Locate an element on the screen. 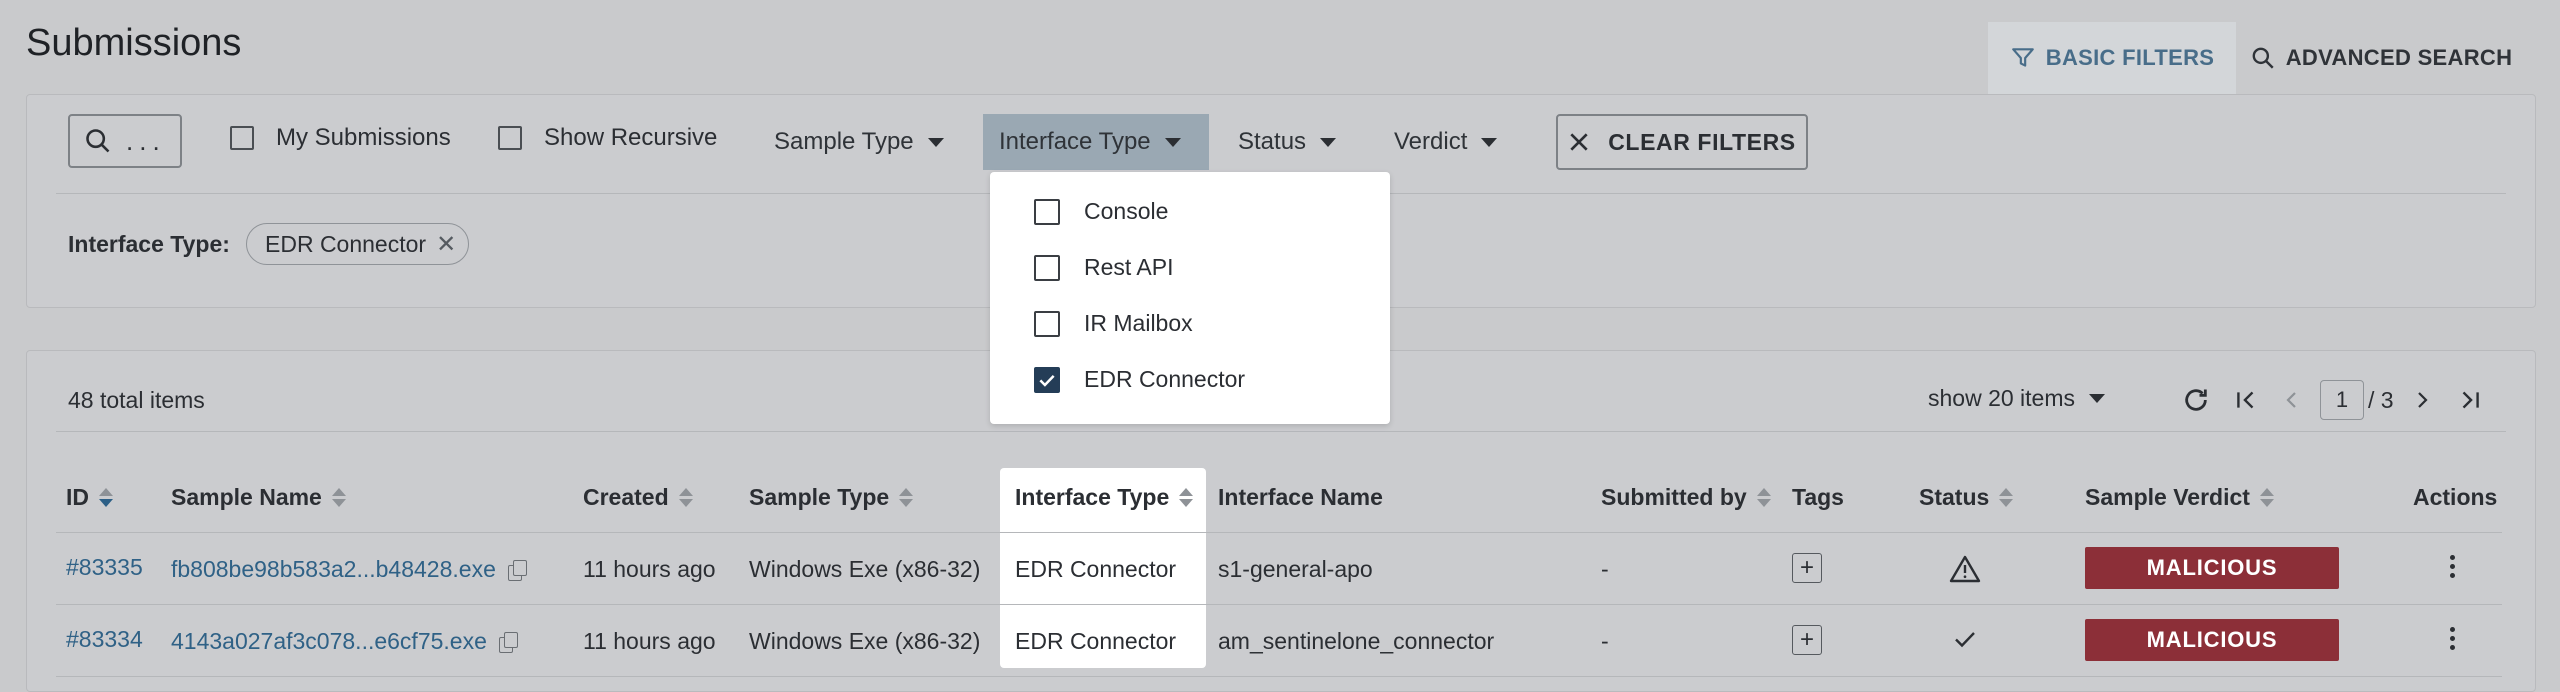  page-number-input: 1 is located at coordinates (2342, 400).